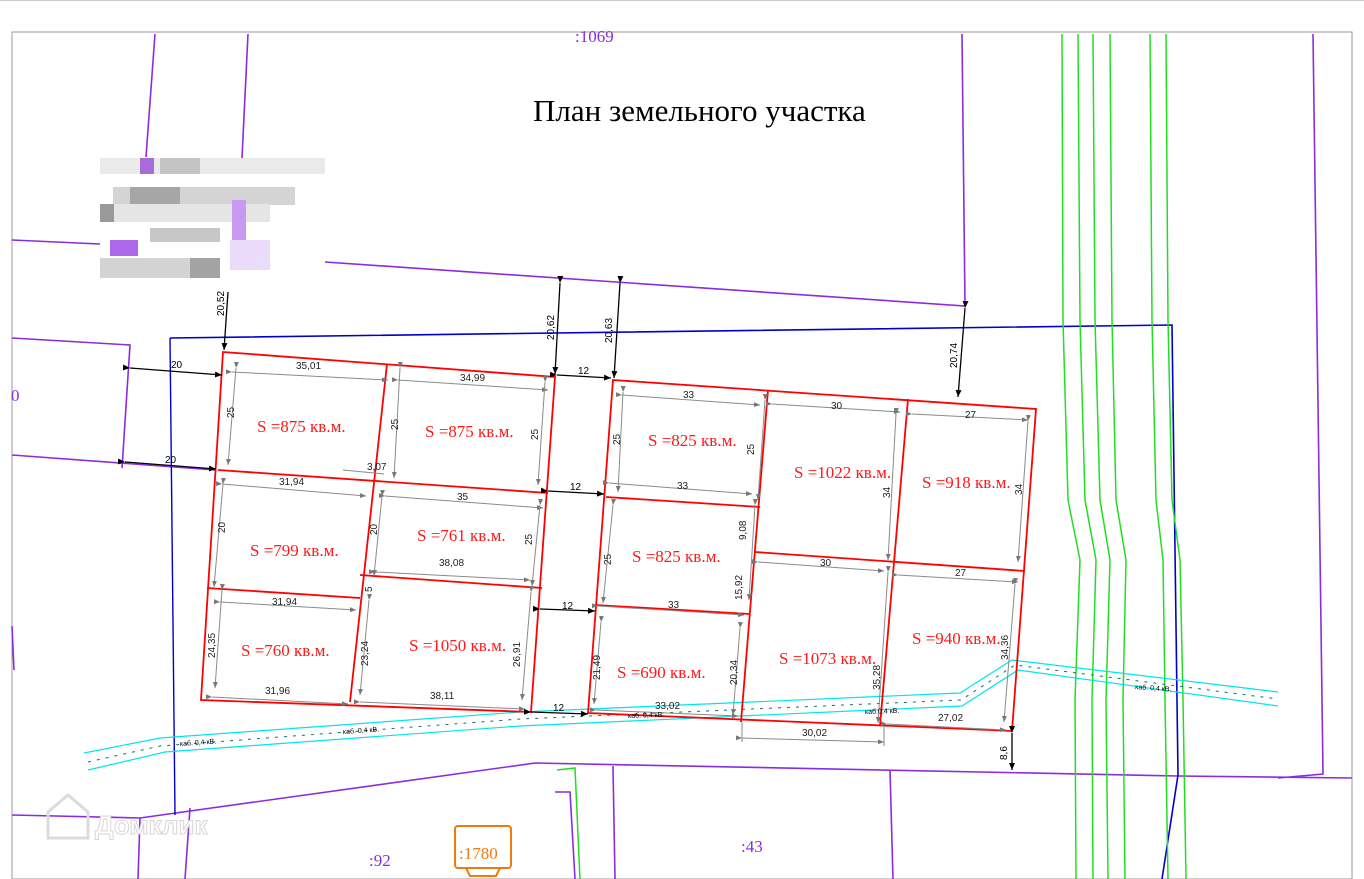 This screenshot has height=879, width=1364. What do you see at coordinates (882, 711) in the screenshot?
I see `cable-label: каб.0,4 кВ.` at bounding box center [882, 711].